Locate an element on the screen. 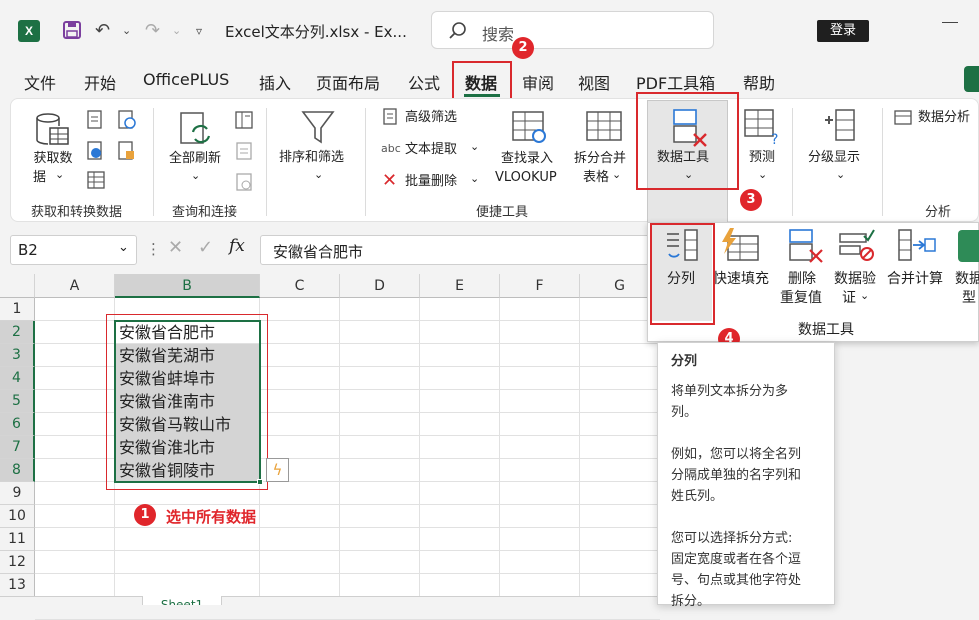 The height and width of the screenshot is (620, 979). row-header: 8 is located at coordinates (17, 470).